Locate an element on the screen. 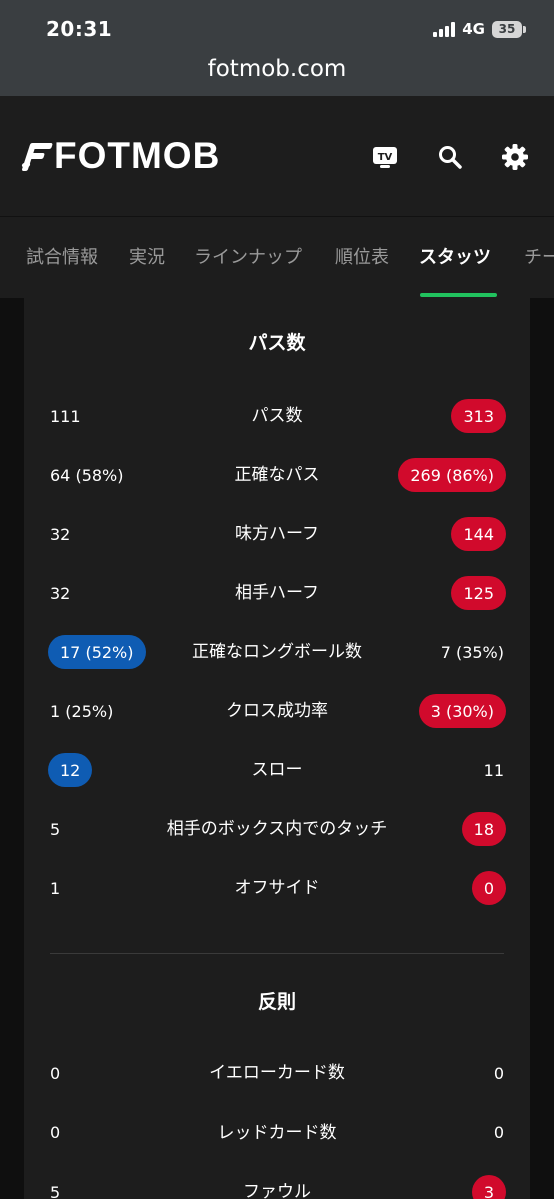 The image size is (554, 1199). away-value-text: 125 is located at coordinates (478, 593).